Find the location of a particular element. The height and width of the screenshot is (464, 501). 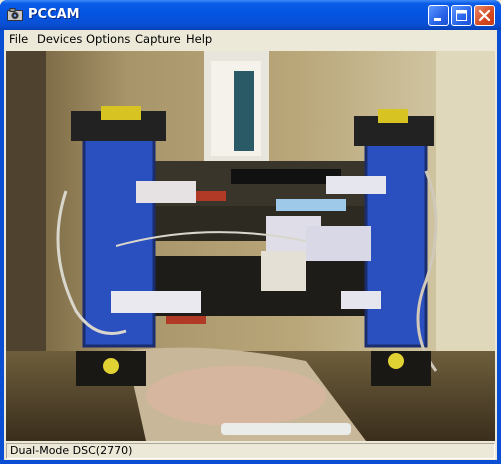

maximize-button is located at coordinates (461, 15).